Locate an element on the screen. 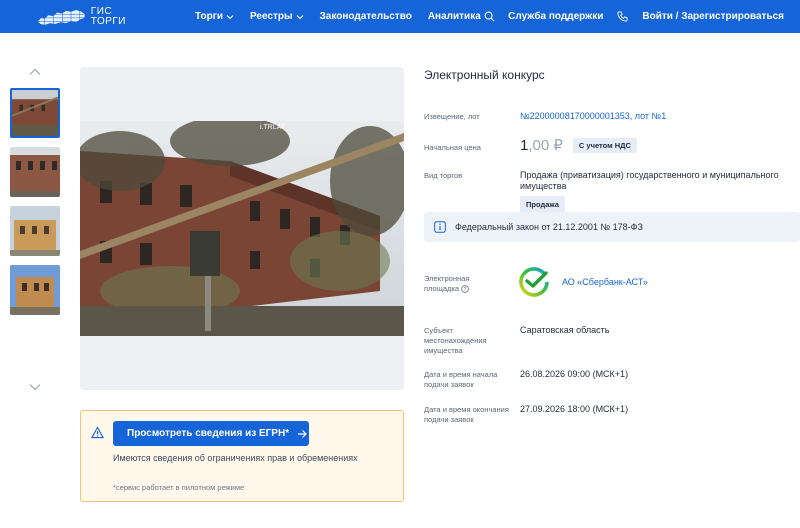 This screenshot has height=528, width=800. info-icon is located at coordinates (440, 227).